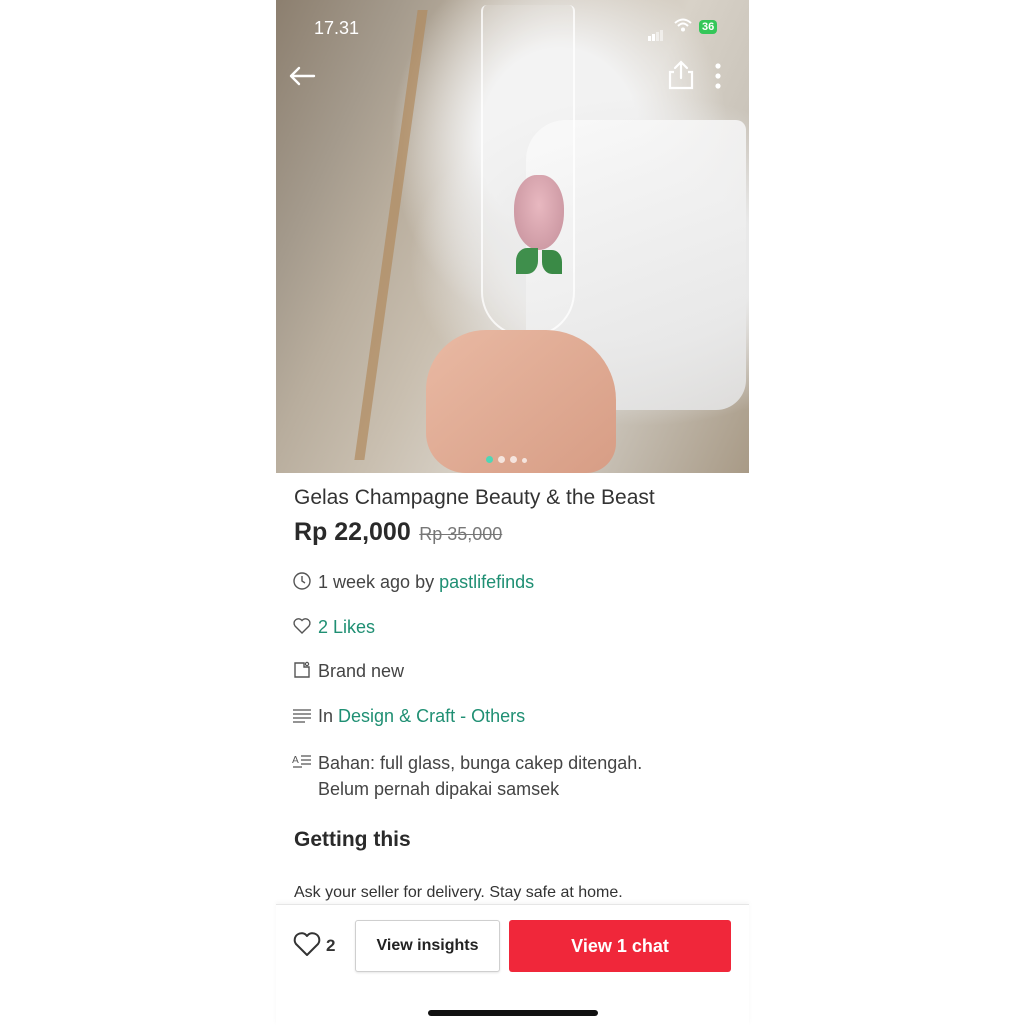 Image resolution: width=1024 pixels, height=1025 pixels. I want to click on back-arrow-icon, so click(302, 78).